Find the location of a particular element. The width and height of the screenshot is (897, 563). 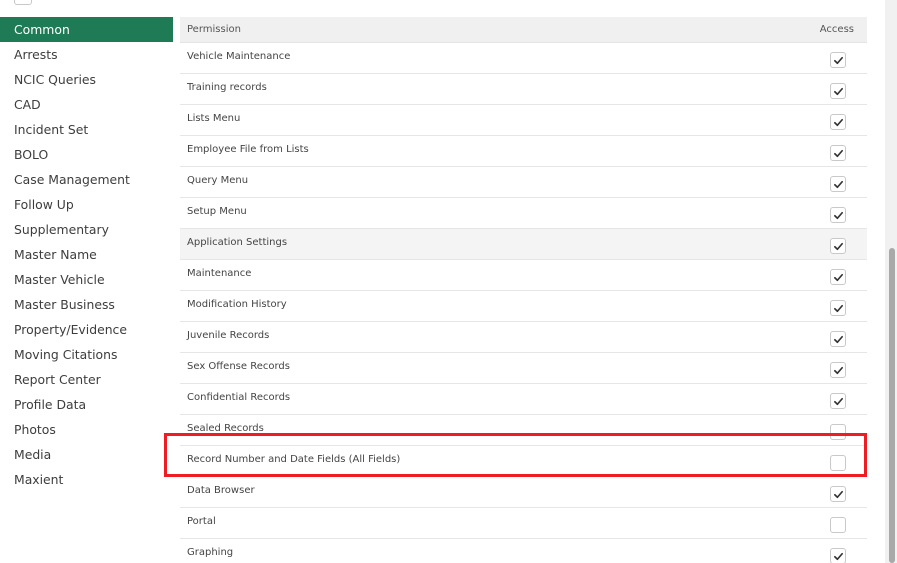

table-row: Application Settings is located at coordinates (523, 244).